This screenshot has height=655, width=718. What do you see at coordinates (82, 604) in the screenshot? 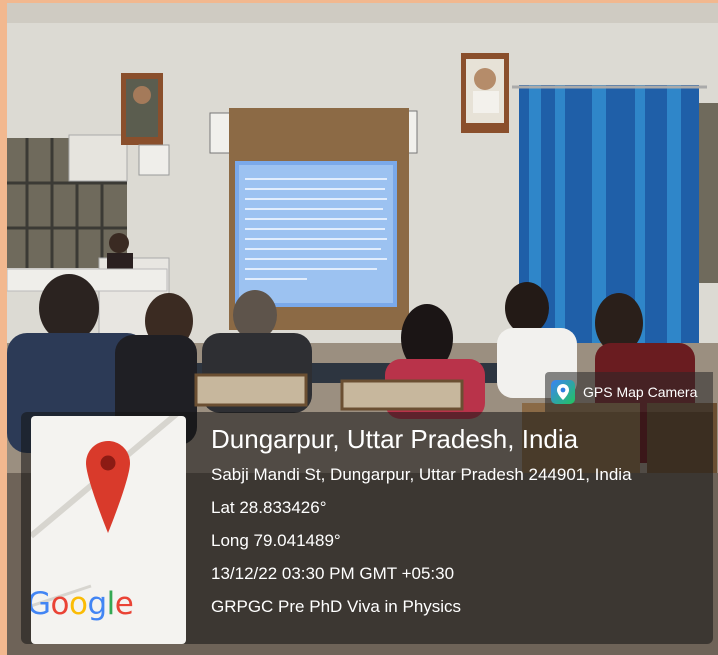
I see `google-logo: Google` at bounding box center [82, 604].